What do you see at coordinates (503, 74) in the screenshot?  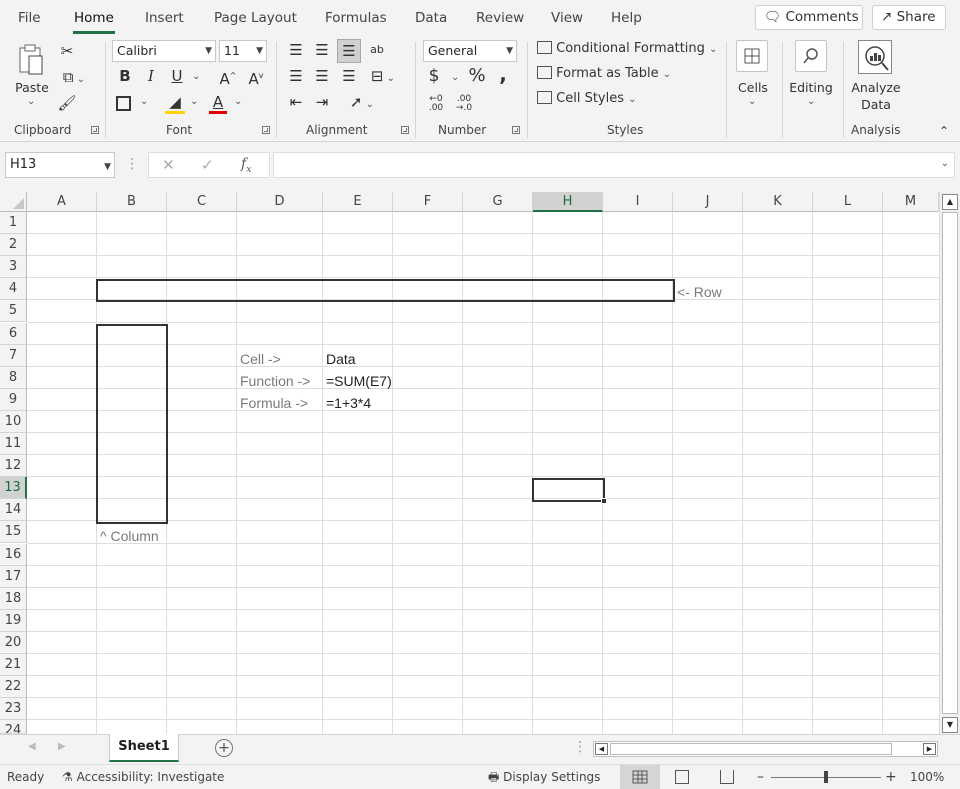 I see `comma-button: ,` at bounding box center [503, 74].